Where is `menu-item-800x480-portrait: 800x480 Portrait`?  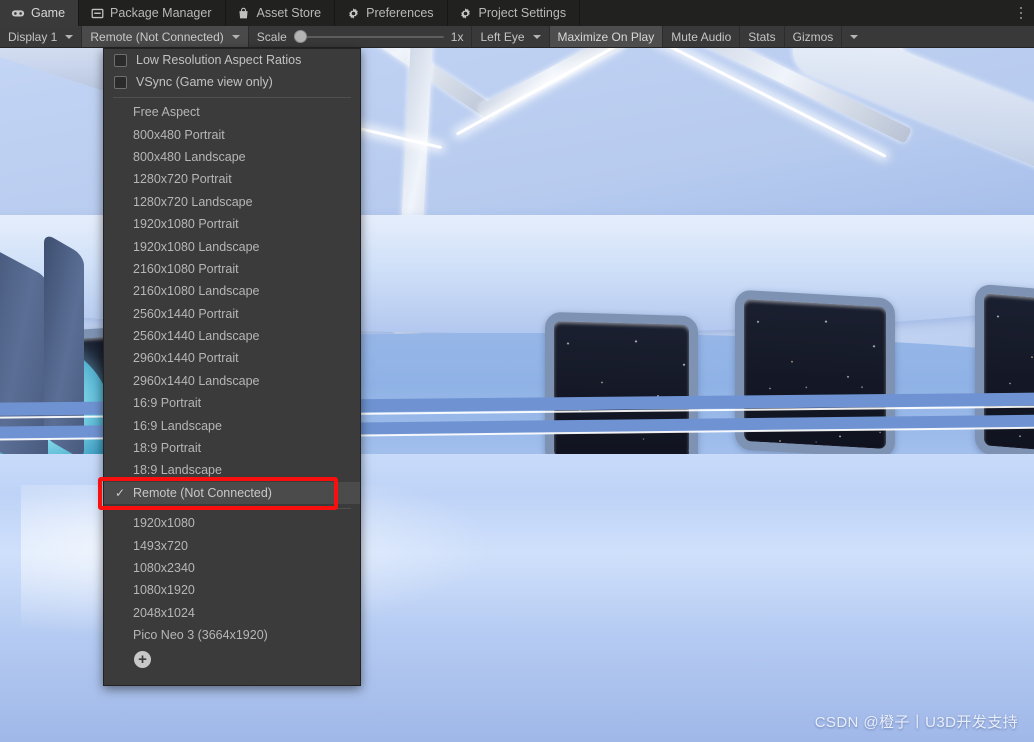
menu-item-800x480-portrait: 800x480 Portrait is located at coordinates (232, 134).